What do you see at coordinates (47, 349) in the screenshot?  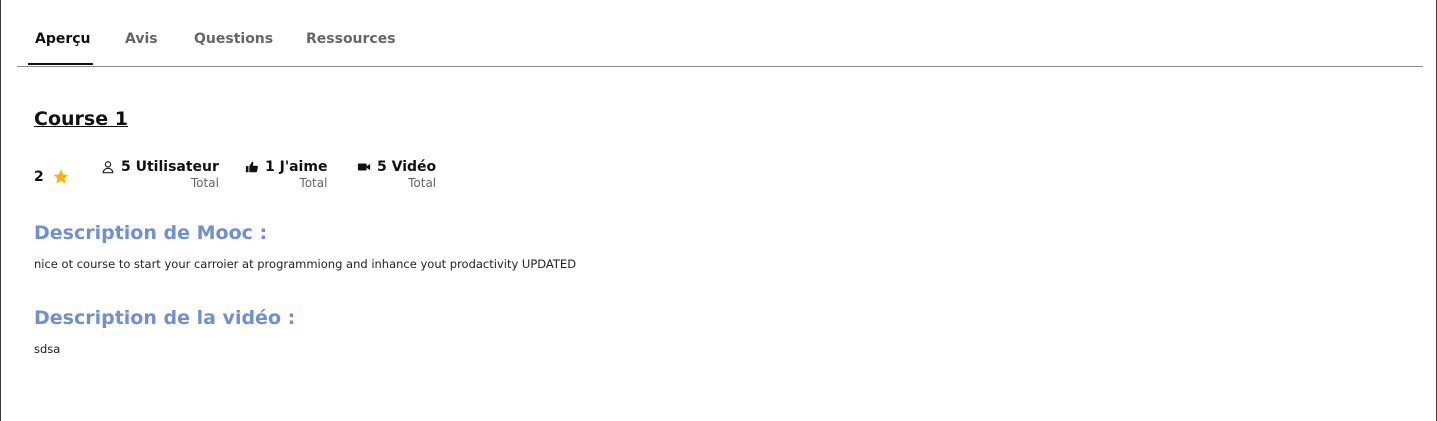 I see `video-description-text: sdsa` at bounding box center [47, 349].